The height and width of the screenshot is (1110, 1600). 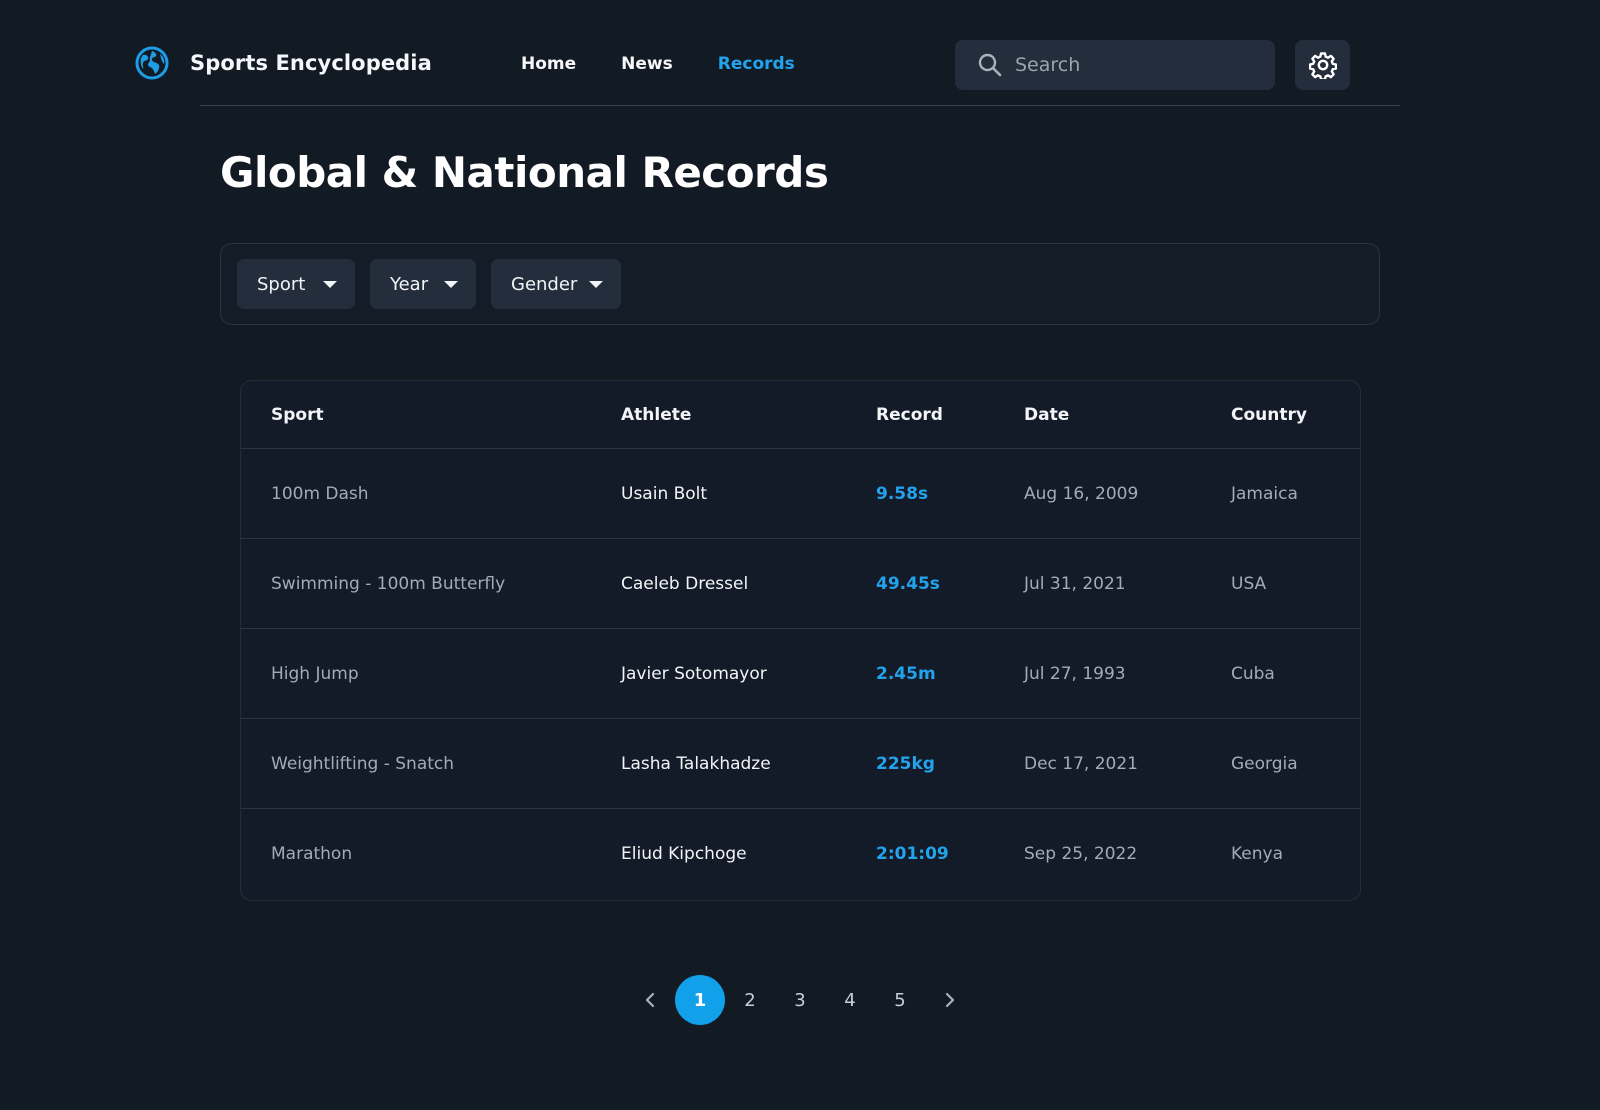 What do you see at coordinates (320, 494) in the screenshot?
I see `cell-sport: 100m Dash` at bounding box center [320, 494].